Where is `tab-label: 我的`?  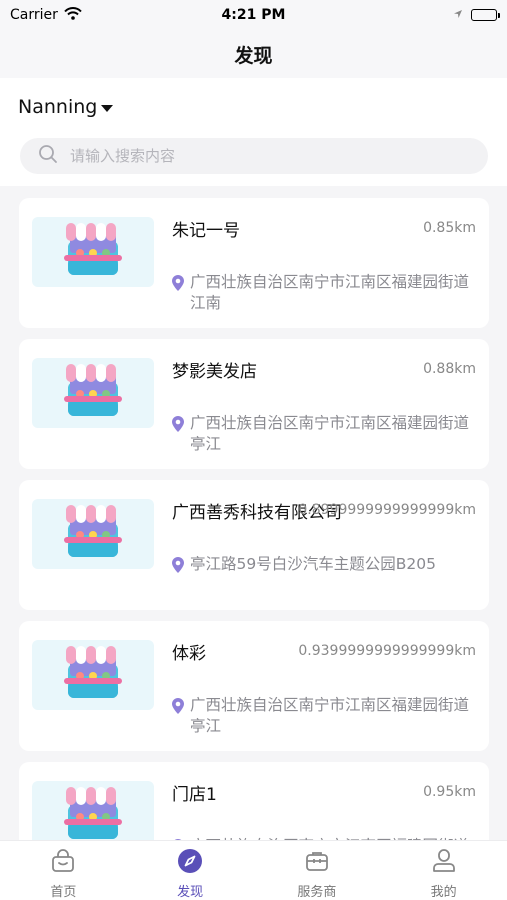 tab-label: 我的 is located at coordinates (443, 892).